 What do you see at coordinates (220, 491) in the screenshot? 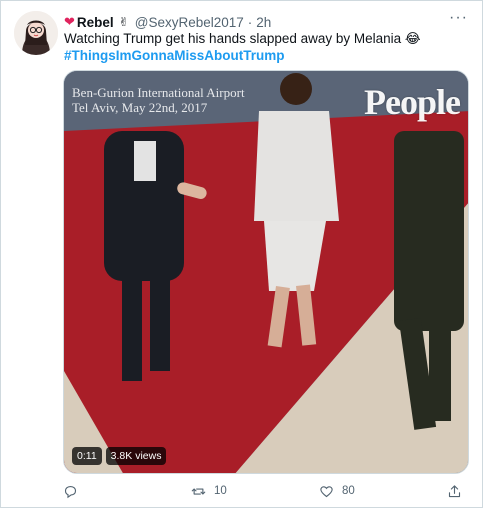
I see `retweet-count: 10` at bounding box center [220, 491].